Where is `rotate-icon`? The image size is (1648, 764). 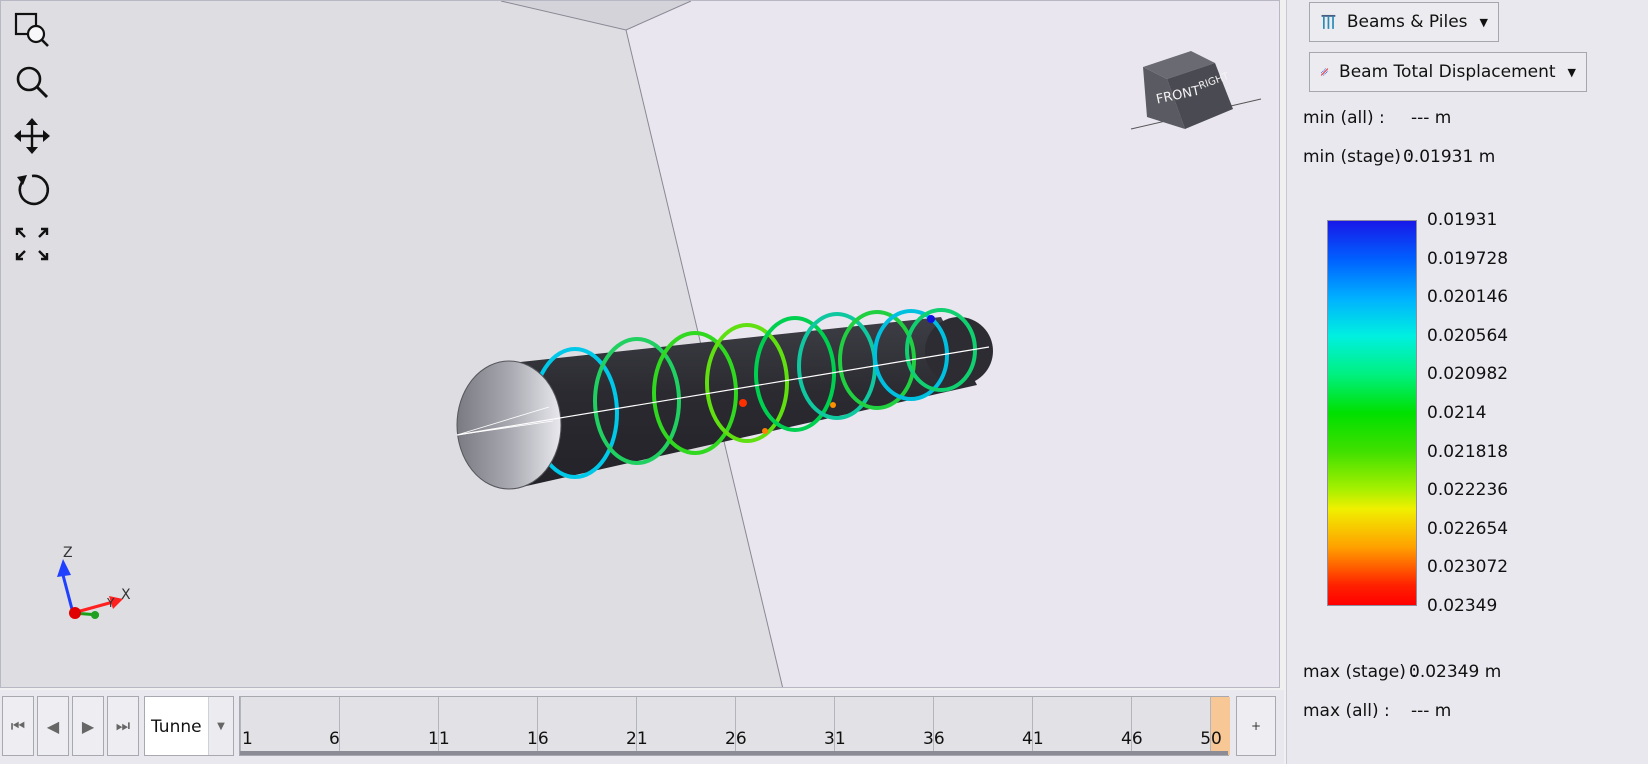 rotate-icon is located at coordinates (33, 190).